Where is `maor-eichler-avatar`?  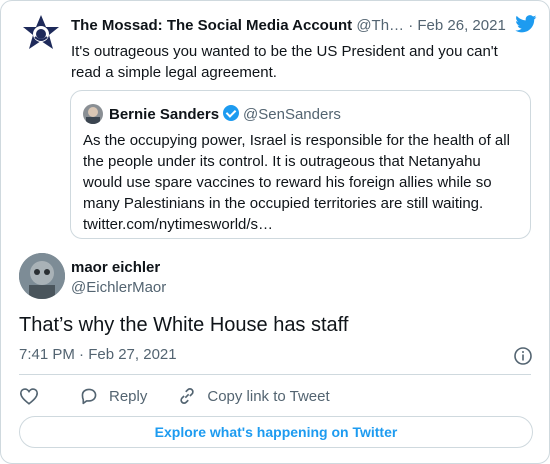 maor-eichler-avatar is located at coordinates (42, 276).